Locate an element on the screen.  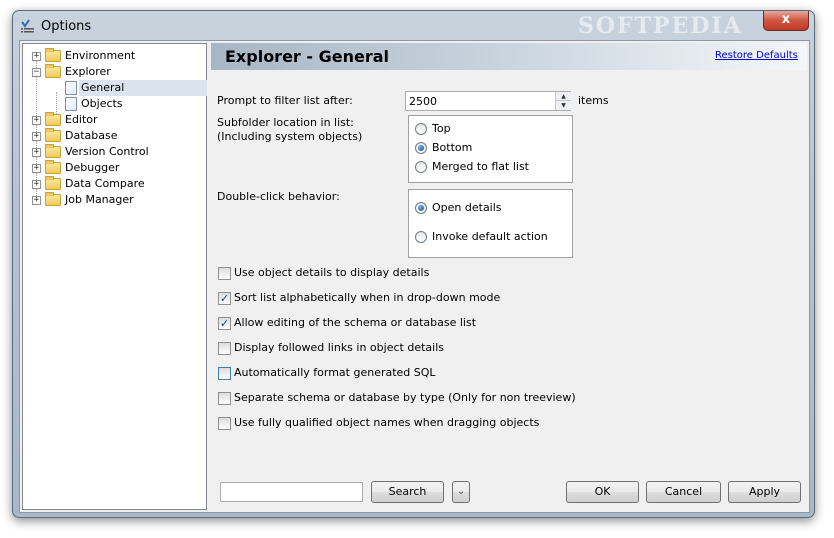
tree-item-environment: + Environment is located at coordinates (113, 56).